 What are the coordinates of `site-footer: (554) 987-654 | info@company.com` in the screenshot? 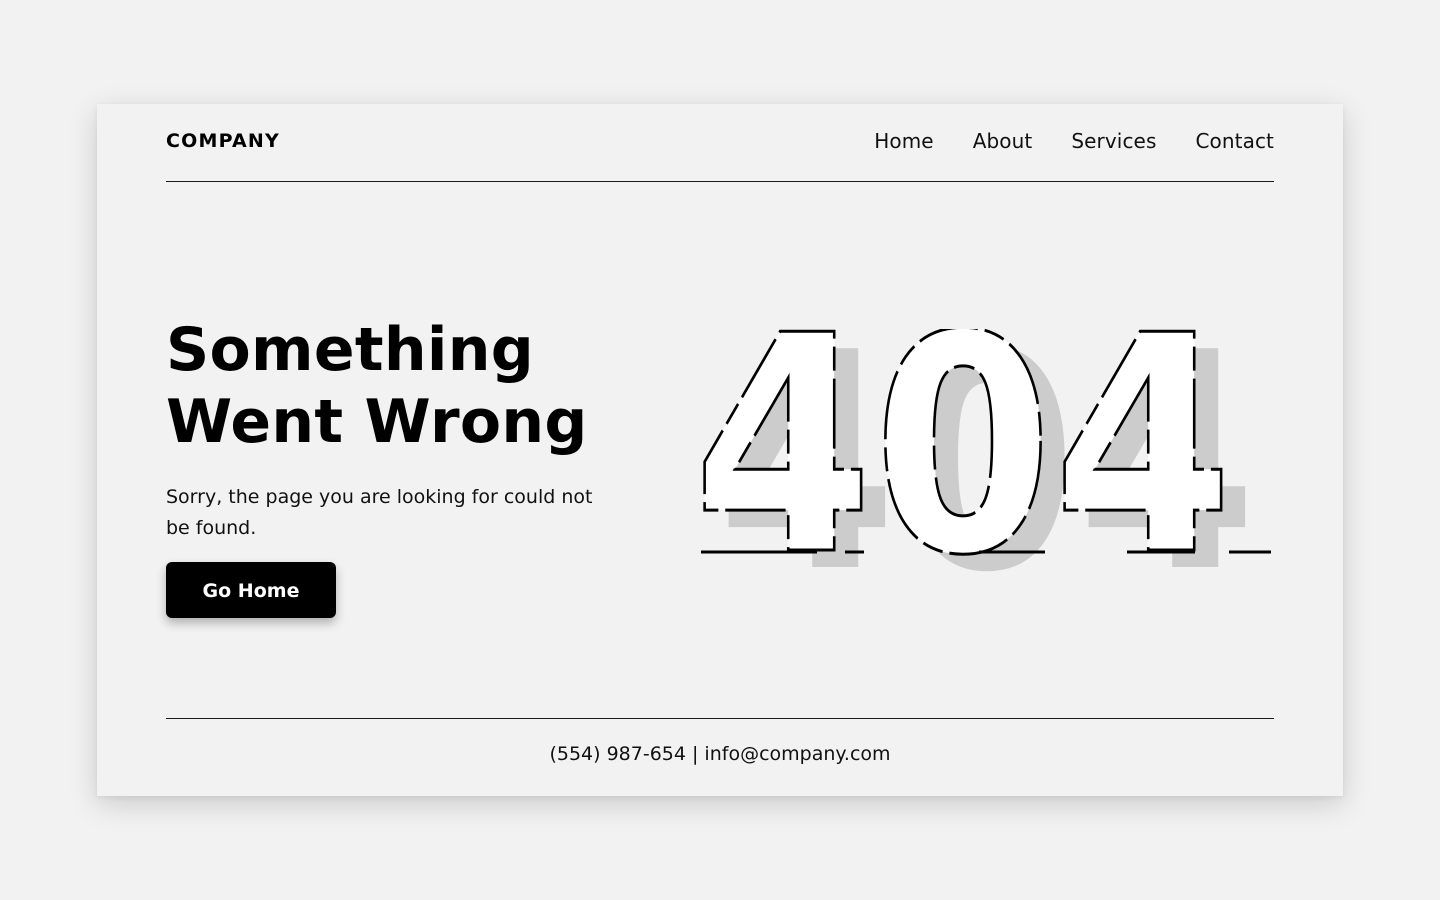 It's located at (720, 757).